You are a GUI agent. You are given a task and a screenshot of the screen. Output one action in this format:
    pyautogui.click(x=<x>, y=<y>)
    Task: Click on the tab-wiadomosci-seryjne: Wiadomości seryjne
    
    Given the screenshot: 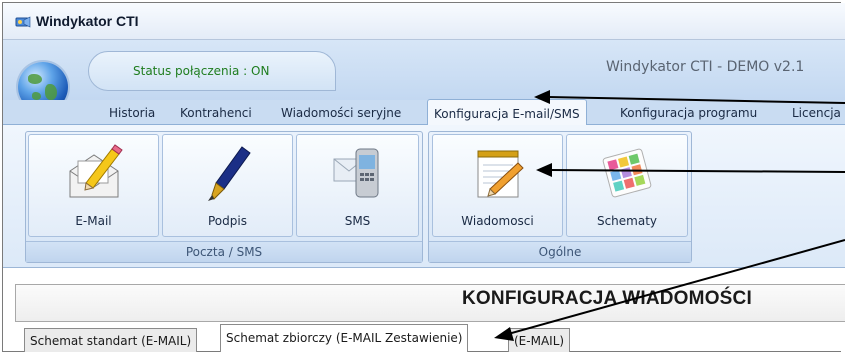 What is the action you would take?
    pyautogui.click(x=341, y=113)
    